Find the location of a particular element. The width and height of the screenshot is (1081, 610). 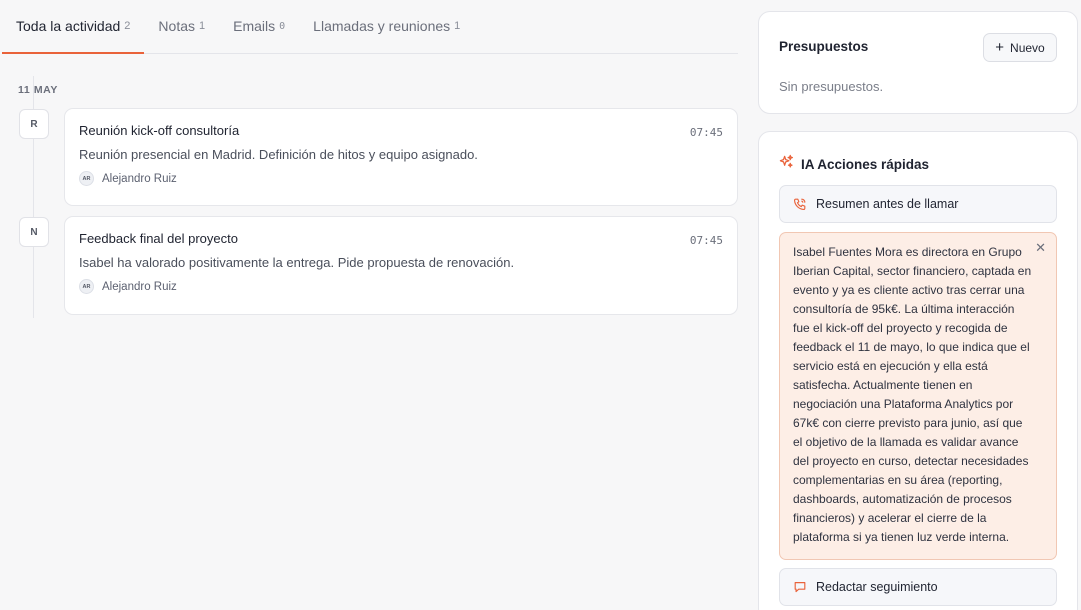

draft-follow-up-button: Redactar seguimiento is located at coordinates (918, 587).